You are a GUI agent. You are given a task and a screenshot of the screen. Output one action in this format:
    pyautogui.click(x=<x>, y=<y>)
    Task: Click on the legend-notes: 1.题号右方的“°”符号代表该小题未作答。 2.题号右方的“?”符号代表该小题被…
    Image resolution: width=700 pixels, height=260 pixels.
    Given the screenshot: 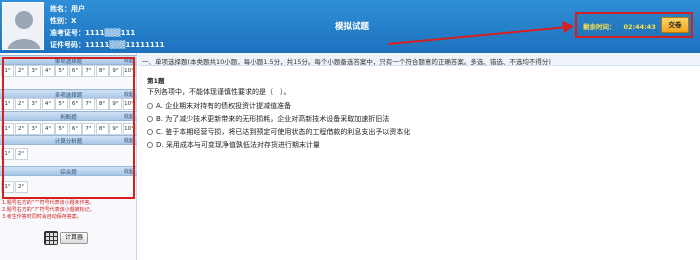 What is the action you would take?
    pyautogui.click(x=69, y=210)
    